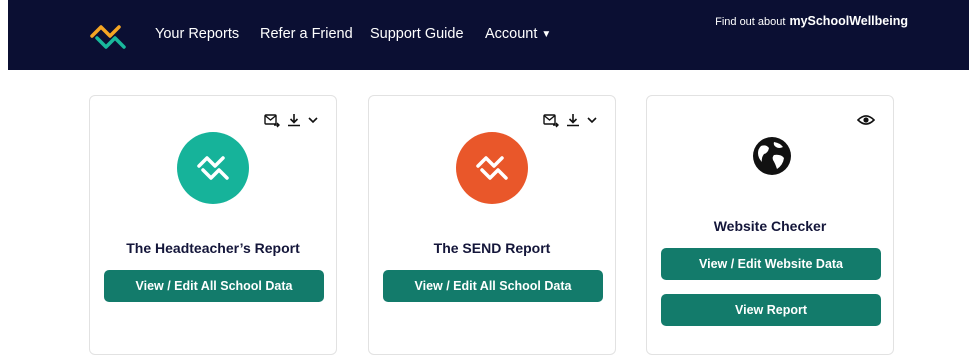 This screenshot has width=969, height=355. I want to click on card-title: The Headteacher’s Report, so click(213, 248).